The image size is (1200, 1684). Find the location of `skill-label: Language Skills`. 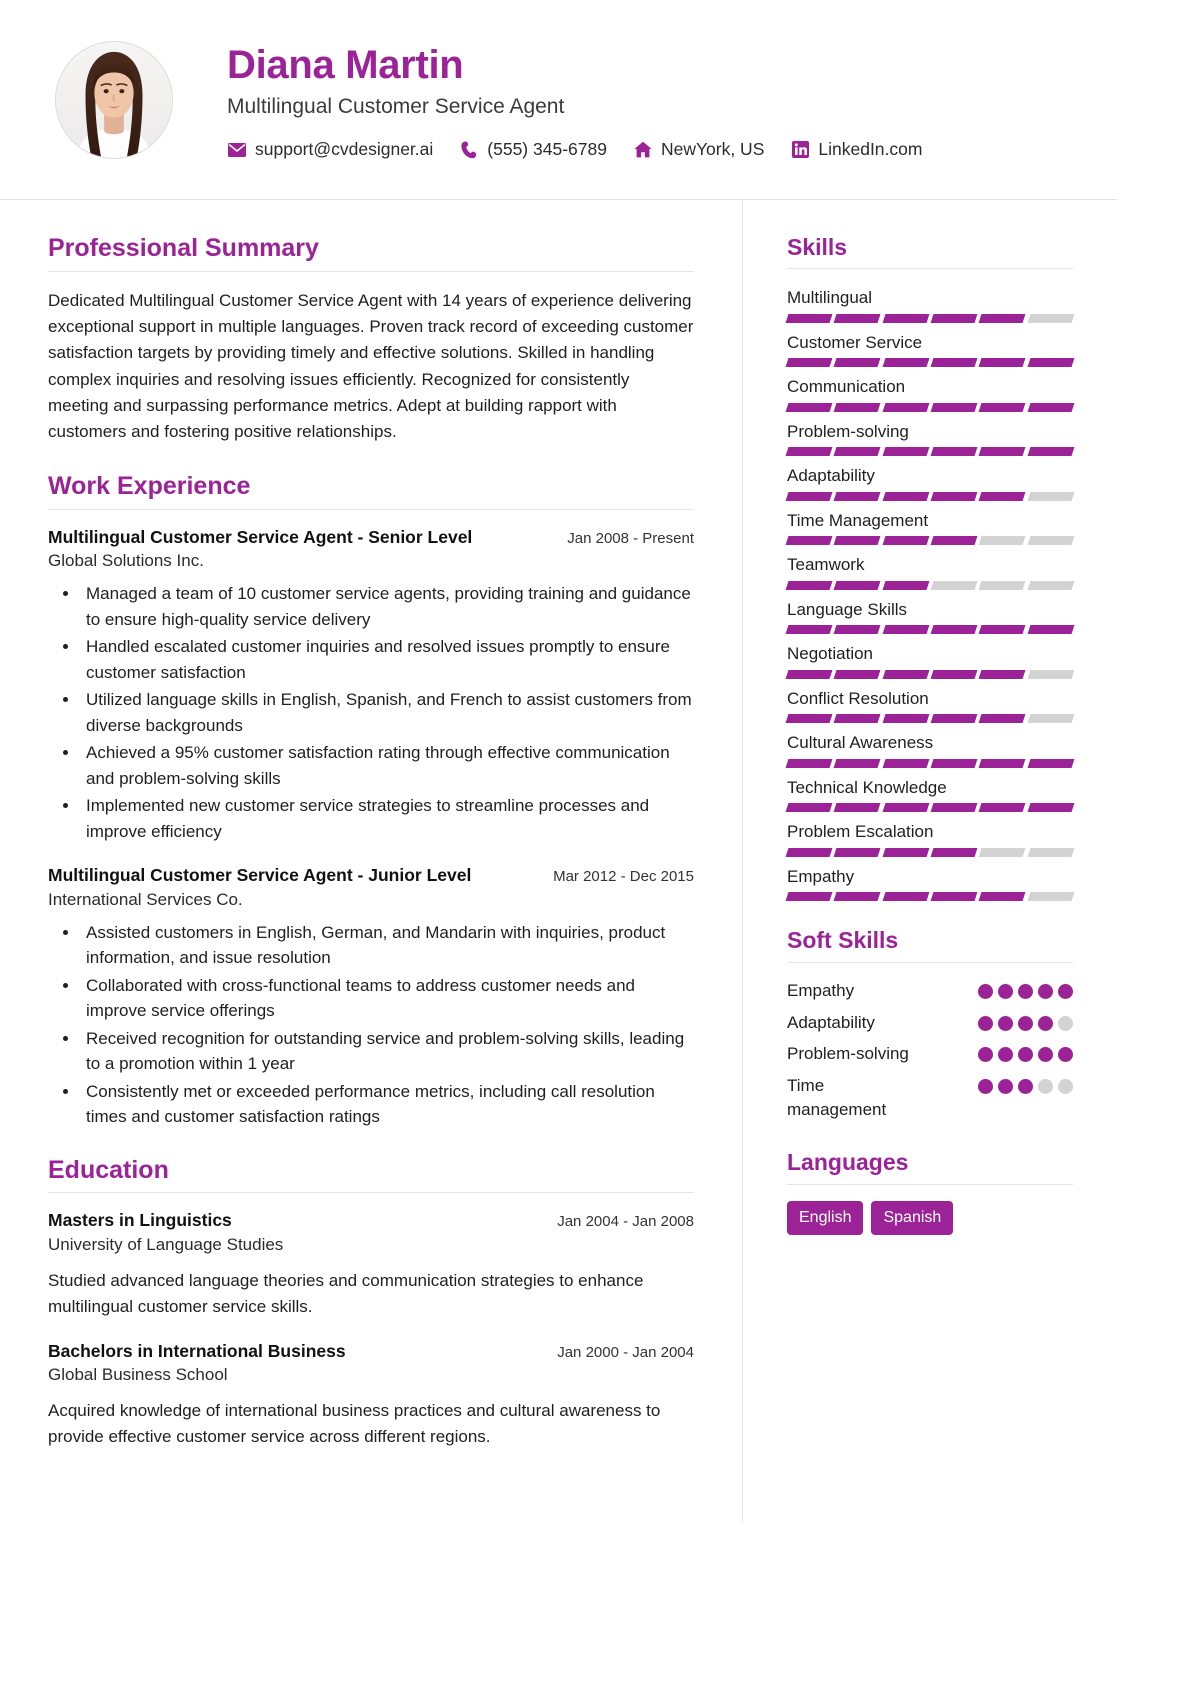

skill-label: Language Skills is located at coordinates (847, 609).